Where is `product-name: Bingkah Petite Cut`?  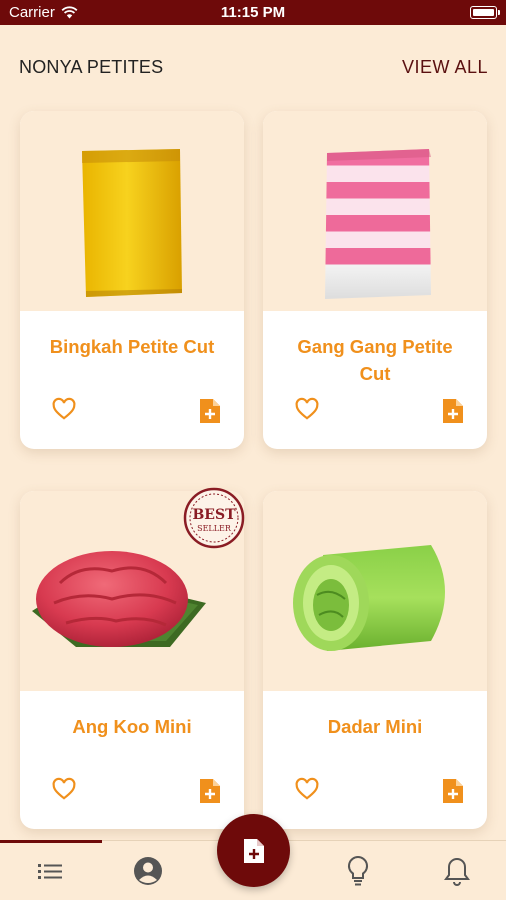
product-name: Bingkah Petite Cut is located at coordinates (132, 346).